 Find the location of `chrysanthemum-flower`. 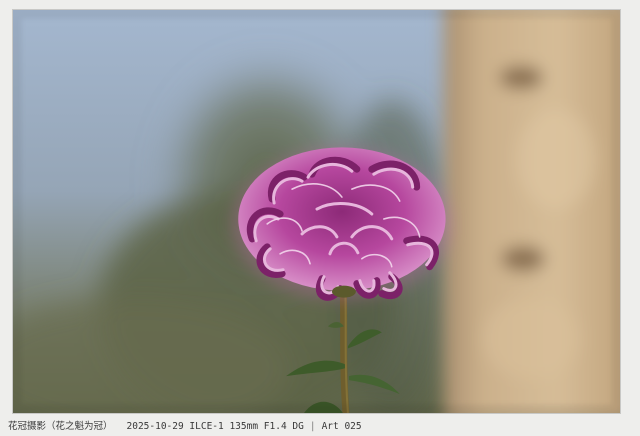

chrysanthemum-flower is located at coordinates (342, 224).